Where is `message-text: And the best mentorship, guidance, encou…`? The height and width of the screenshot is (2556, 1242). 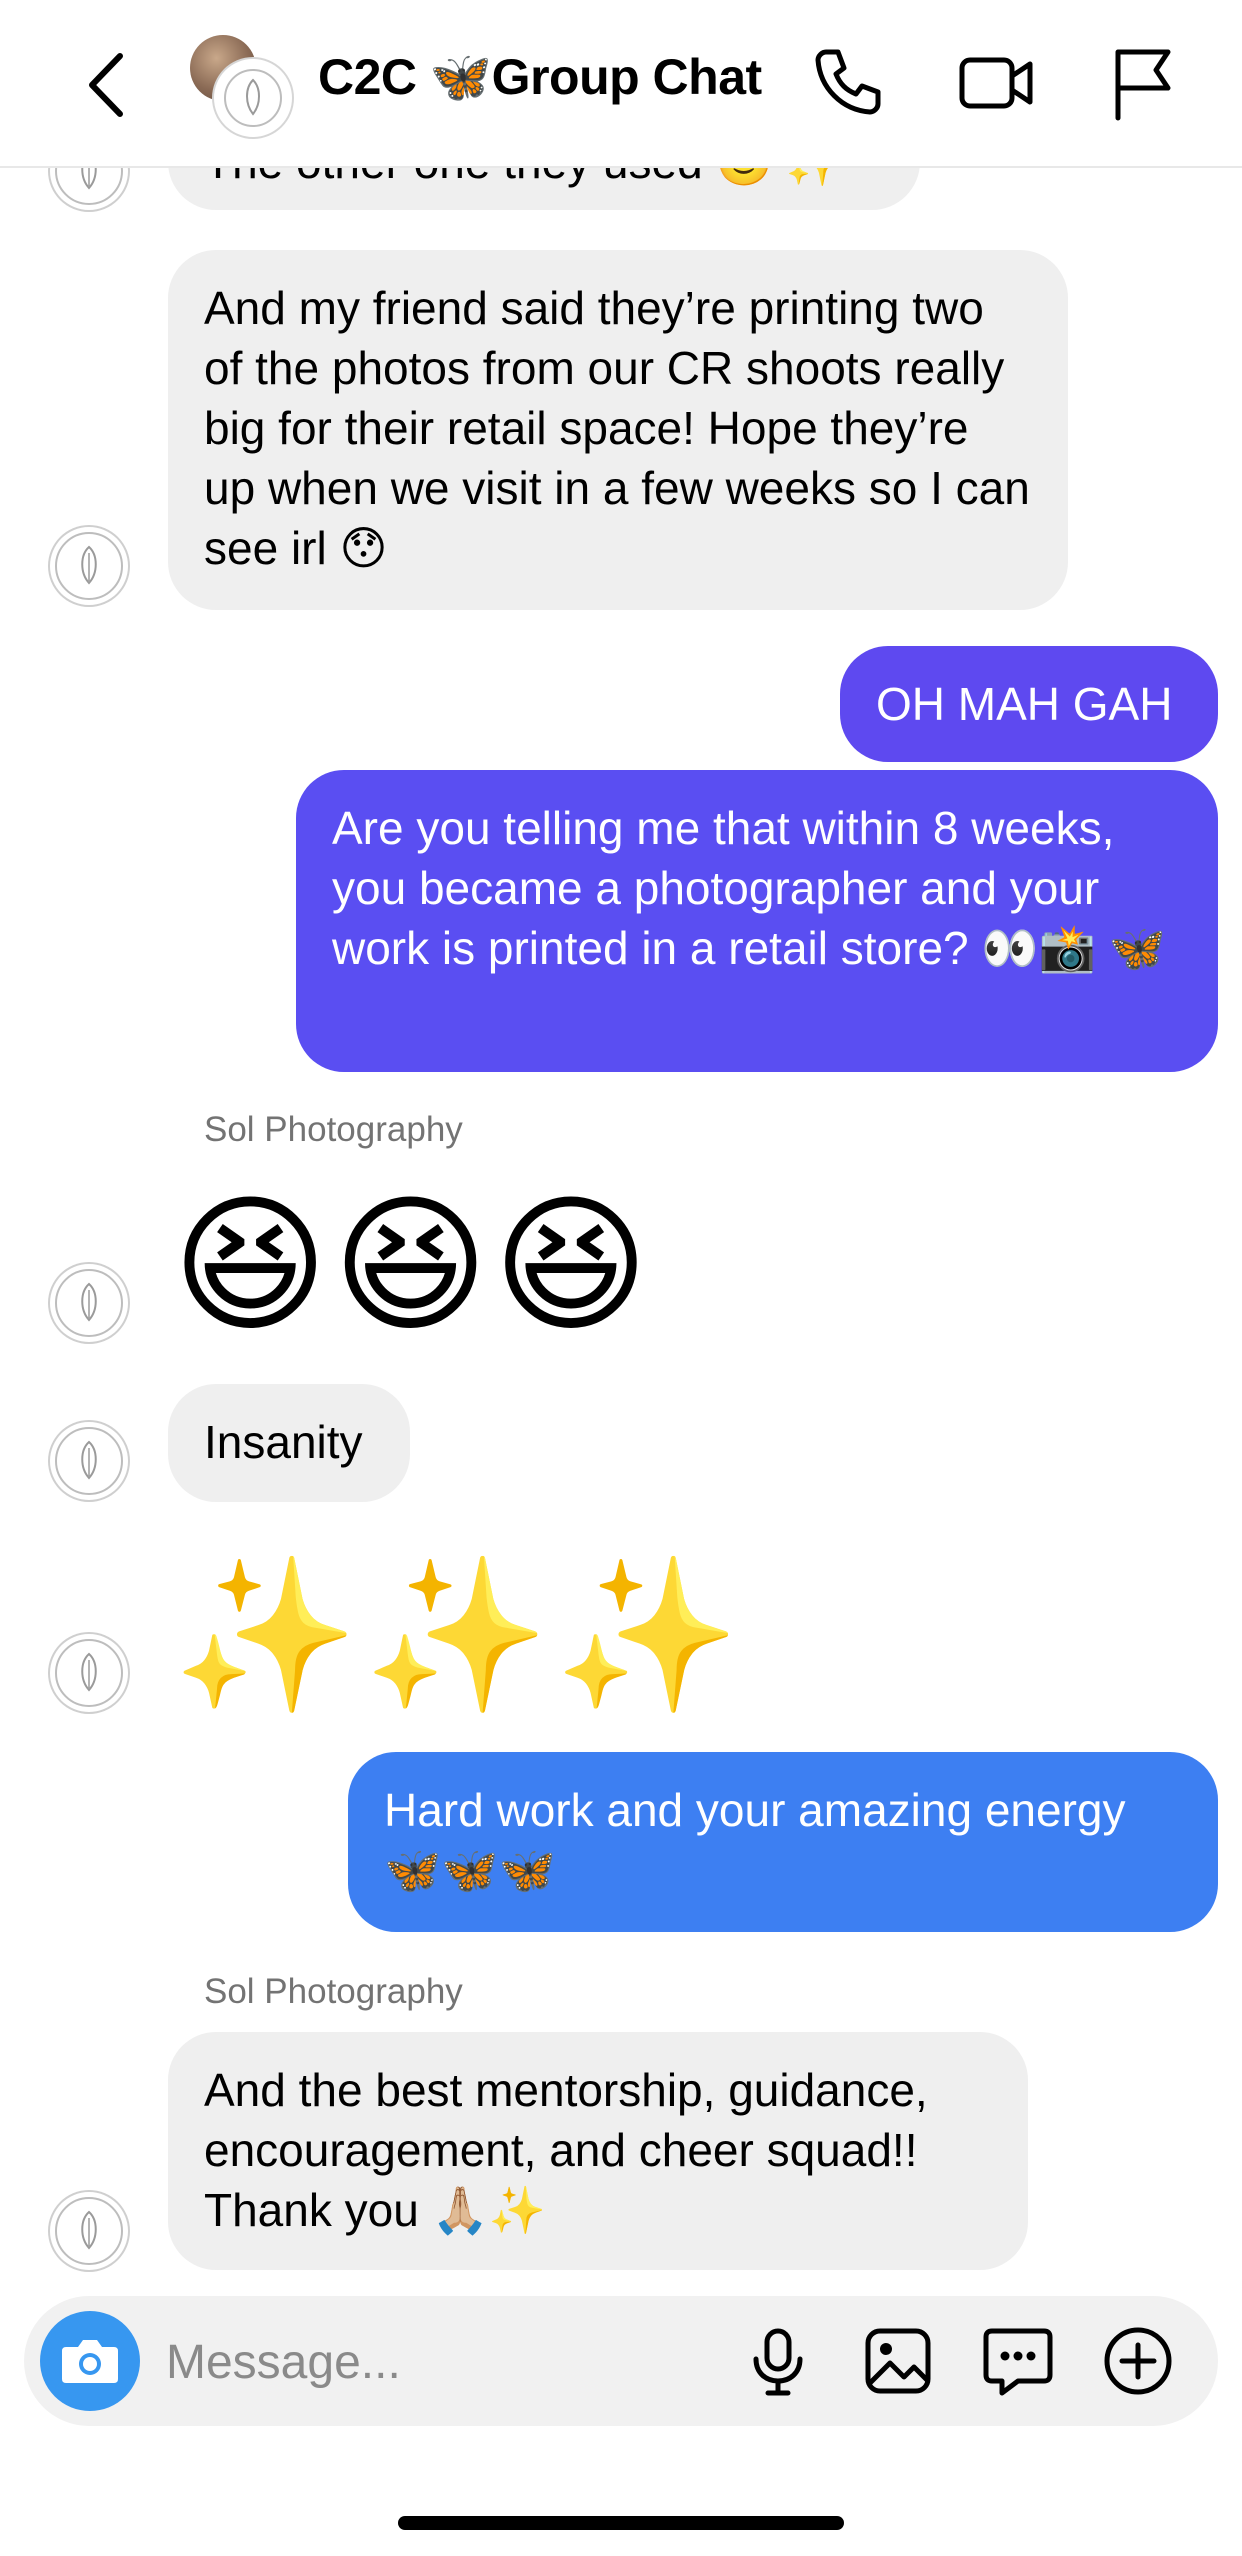 message-text: And the best mentorship, guidance, encou… is located at coordinates (566, 2150).